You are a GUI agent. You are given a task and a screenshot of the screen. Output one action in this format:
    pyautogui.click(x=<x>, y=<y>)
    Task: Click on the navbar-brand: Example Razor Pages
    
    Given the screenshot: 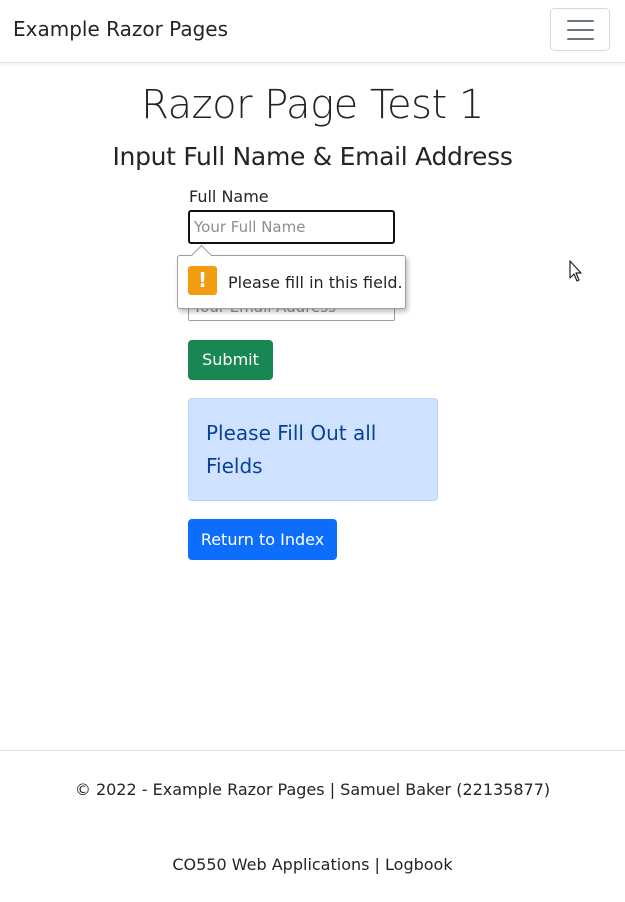 What is the action you would take?
    pyautogui.click(x=120, y=29)
    